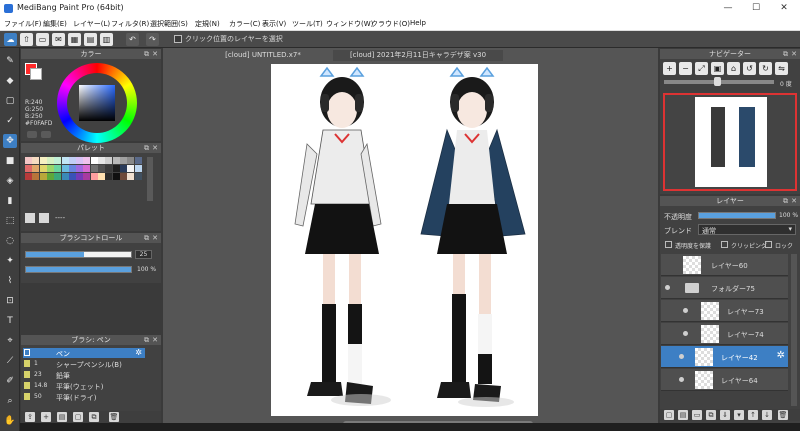 The height and width of the screenshot is (431, 800). Describe the element at coordinates (46, 134) in the screenshot. I see `color-picker-button` at that location.